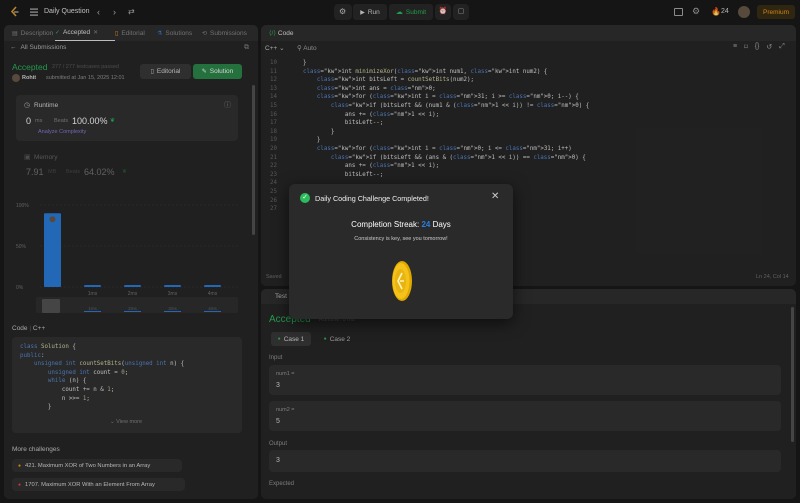 This screenshot has height=503, width=800. Describe the element at coordinates (305, 198) in the screenshot. I see `check-circle-icon: ✓` at that location.